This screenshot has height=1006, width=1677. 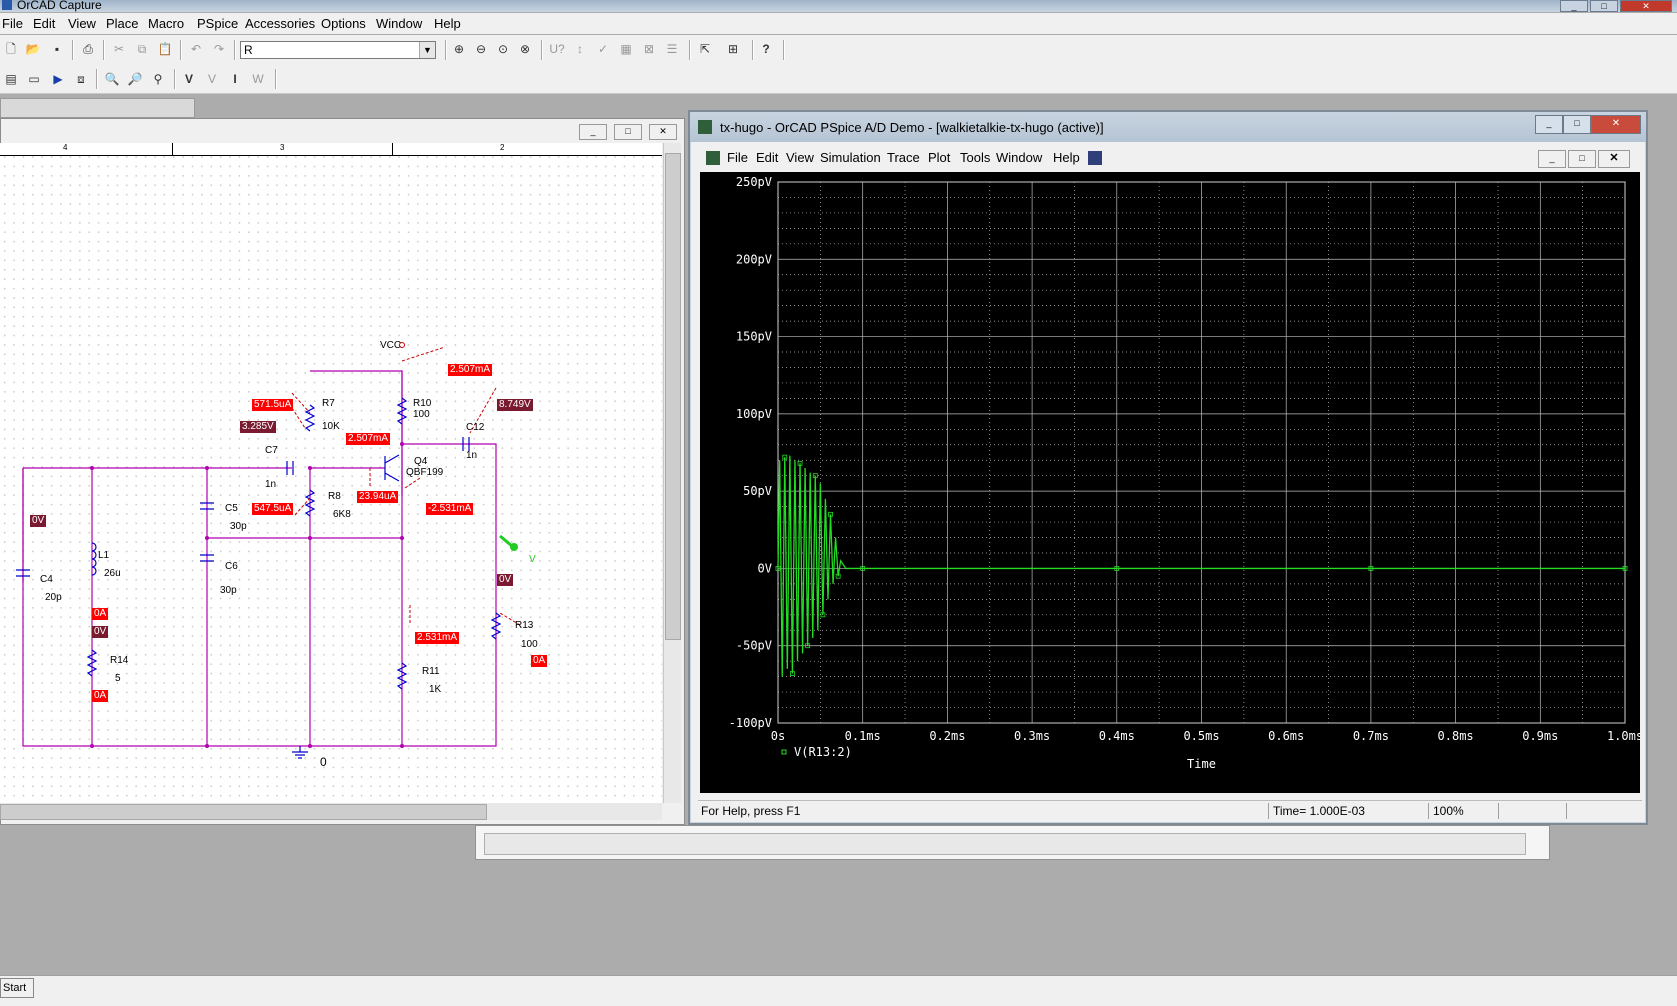 What do you see at coordinates (46, 579) in the screenshot?
I see `c4-label: C4` at bounding box center [46, 579].